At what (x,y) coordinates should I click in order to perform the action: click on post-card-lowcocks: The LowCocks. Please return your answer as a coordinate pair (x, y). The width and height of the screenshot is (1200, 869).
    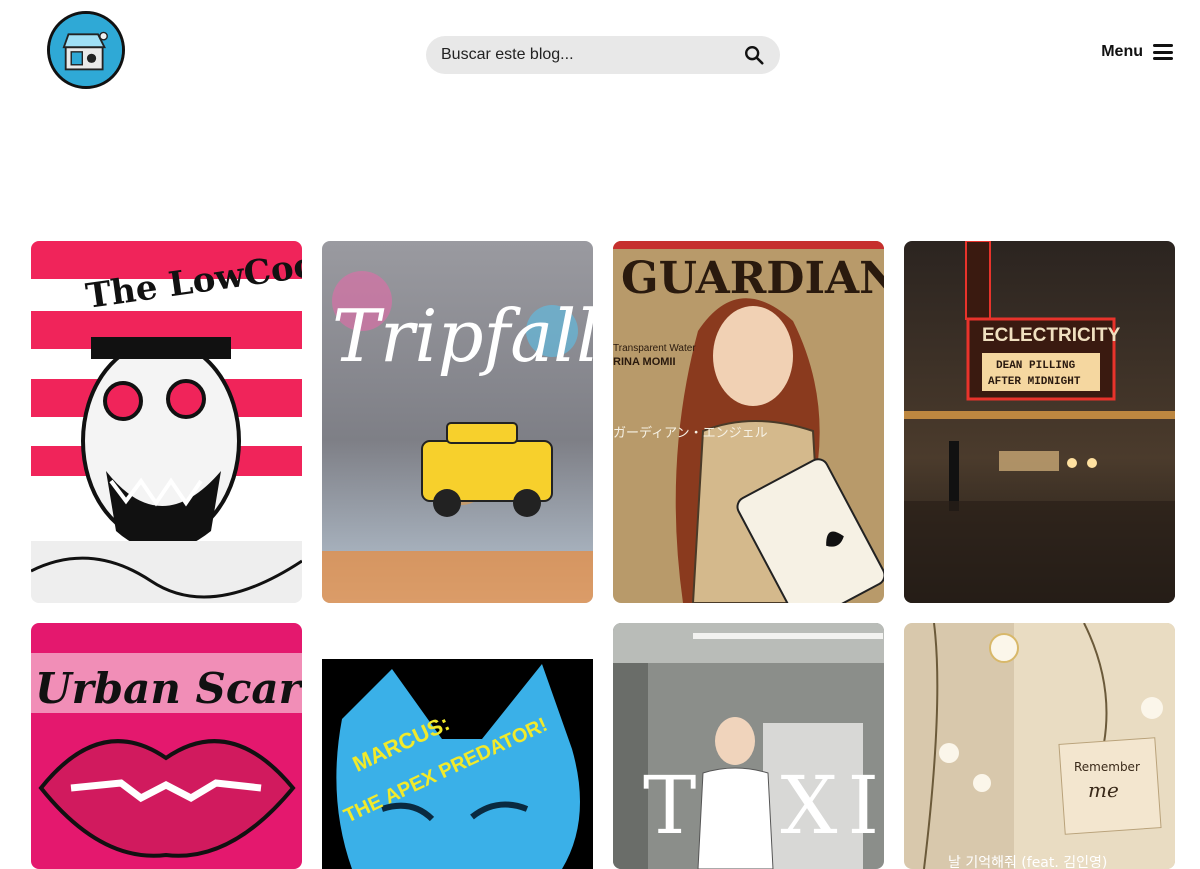
    Looking at the image, I should click on (166, 422).